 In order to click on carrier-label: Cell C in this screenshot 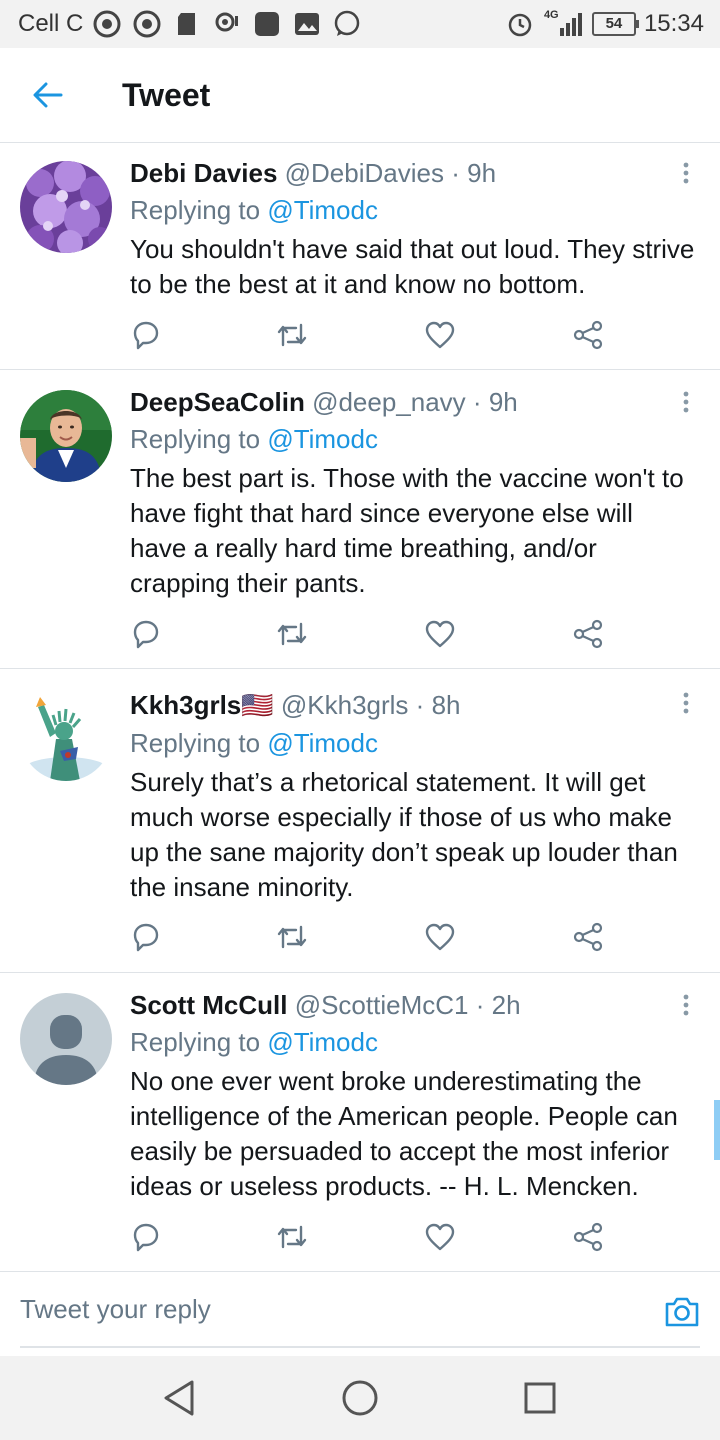, I will do `click(51, 23)`.